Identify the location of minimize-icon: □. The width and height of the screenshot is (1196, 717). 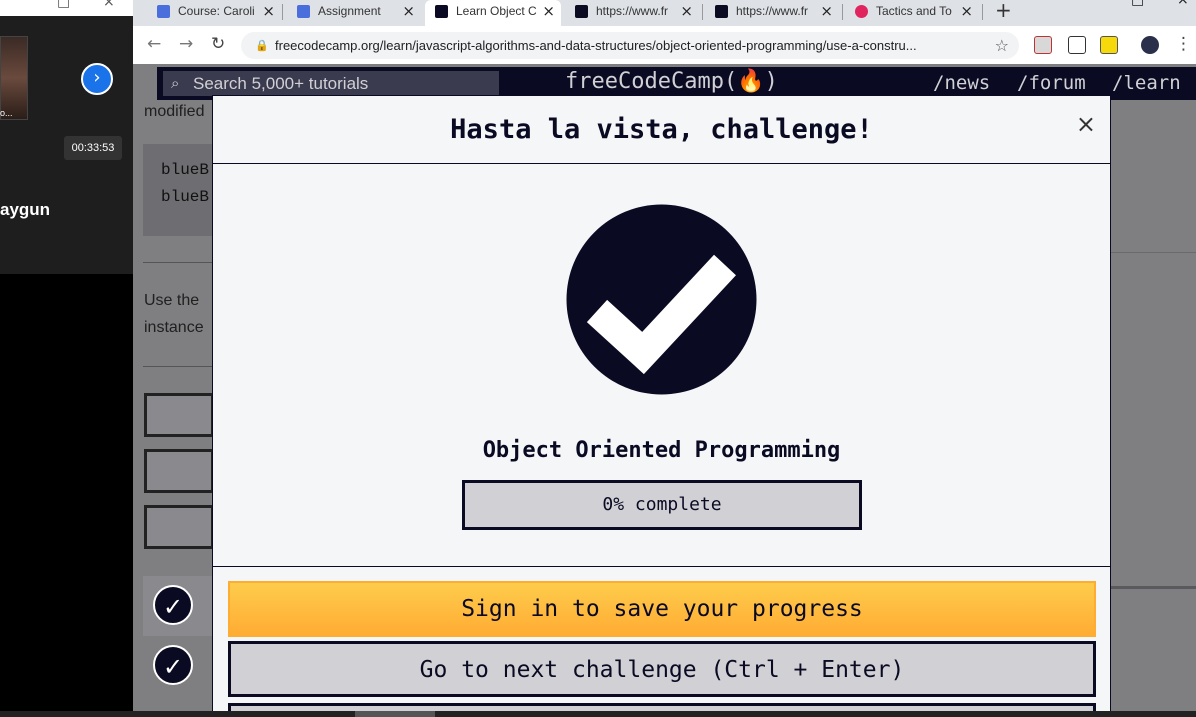
(63, 5).